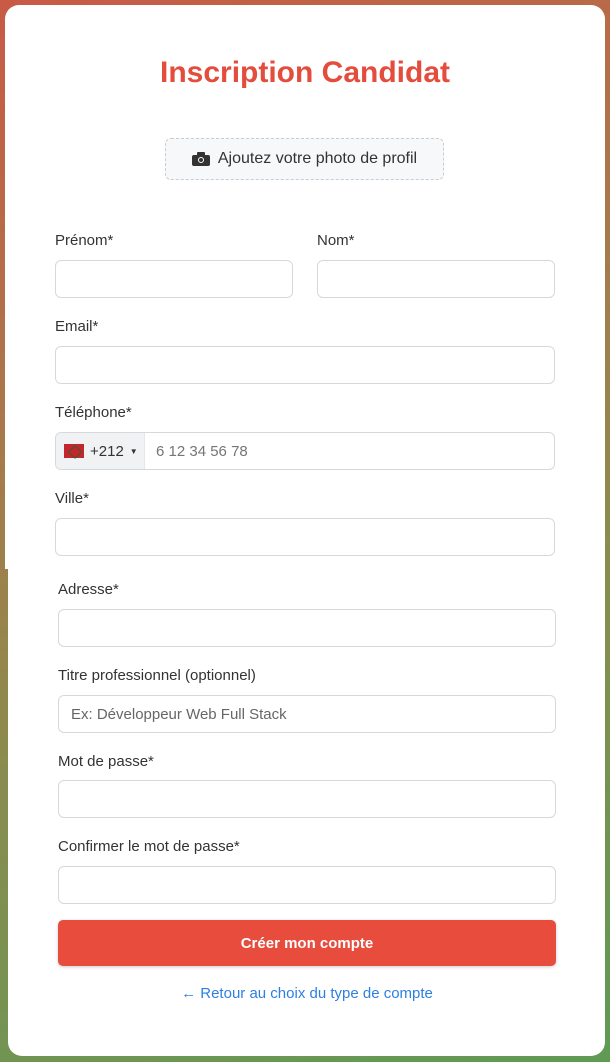 This screenshot has width=610, height=1062. I want to click on titre-label: Titre professionnel (optionnel), so click(157, 675).